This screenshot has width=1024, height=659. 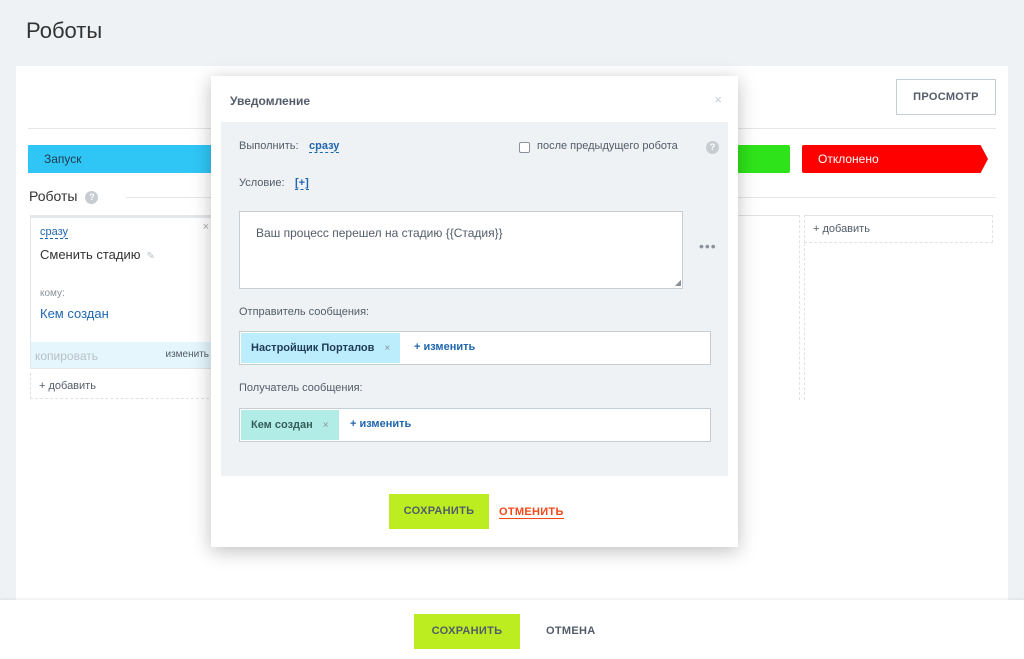 What do you see at coordinates (524, 147) in the screenshot?
I see `after-previous-checkbox` at bounding box center [524, 147].